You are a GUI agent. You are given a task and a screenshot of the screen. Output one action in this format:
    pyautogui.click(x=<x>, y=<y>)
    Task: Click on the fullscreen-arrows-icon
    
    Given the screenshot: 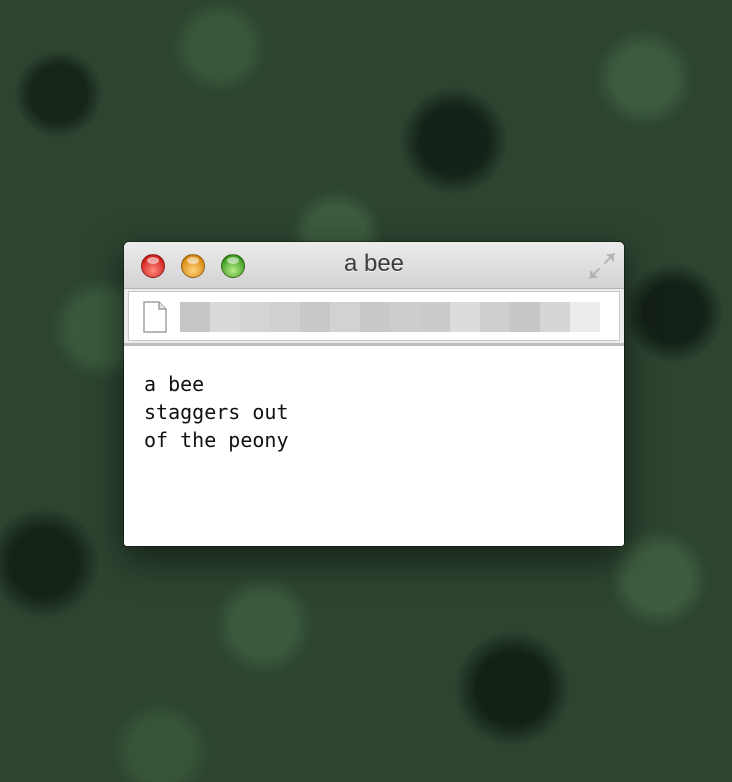 What is the action you would take?
    pyautogui.click(x=602, y=266)
    